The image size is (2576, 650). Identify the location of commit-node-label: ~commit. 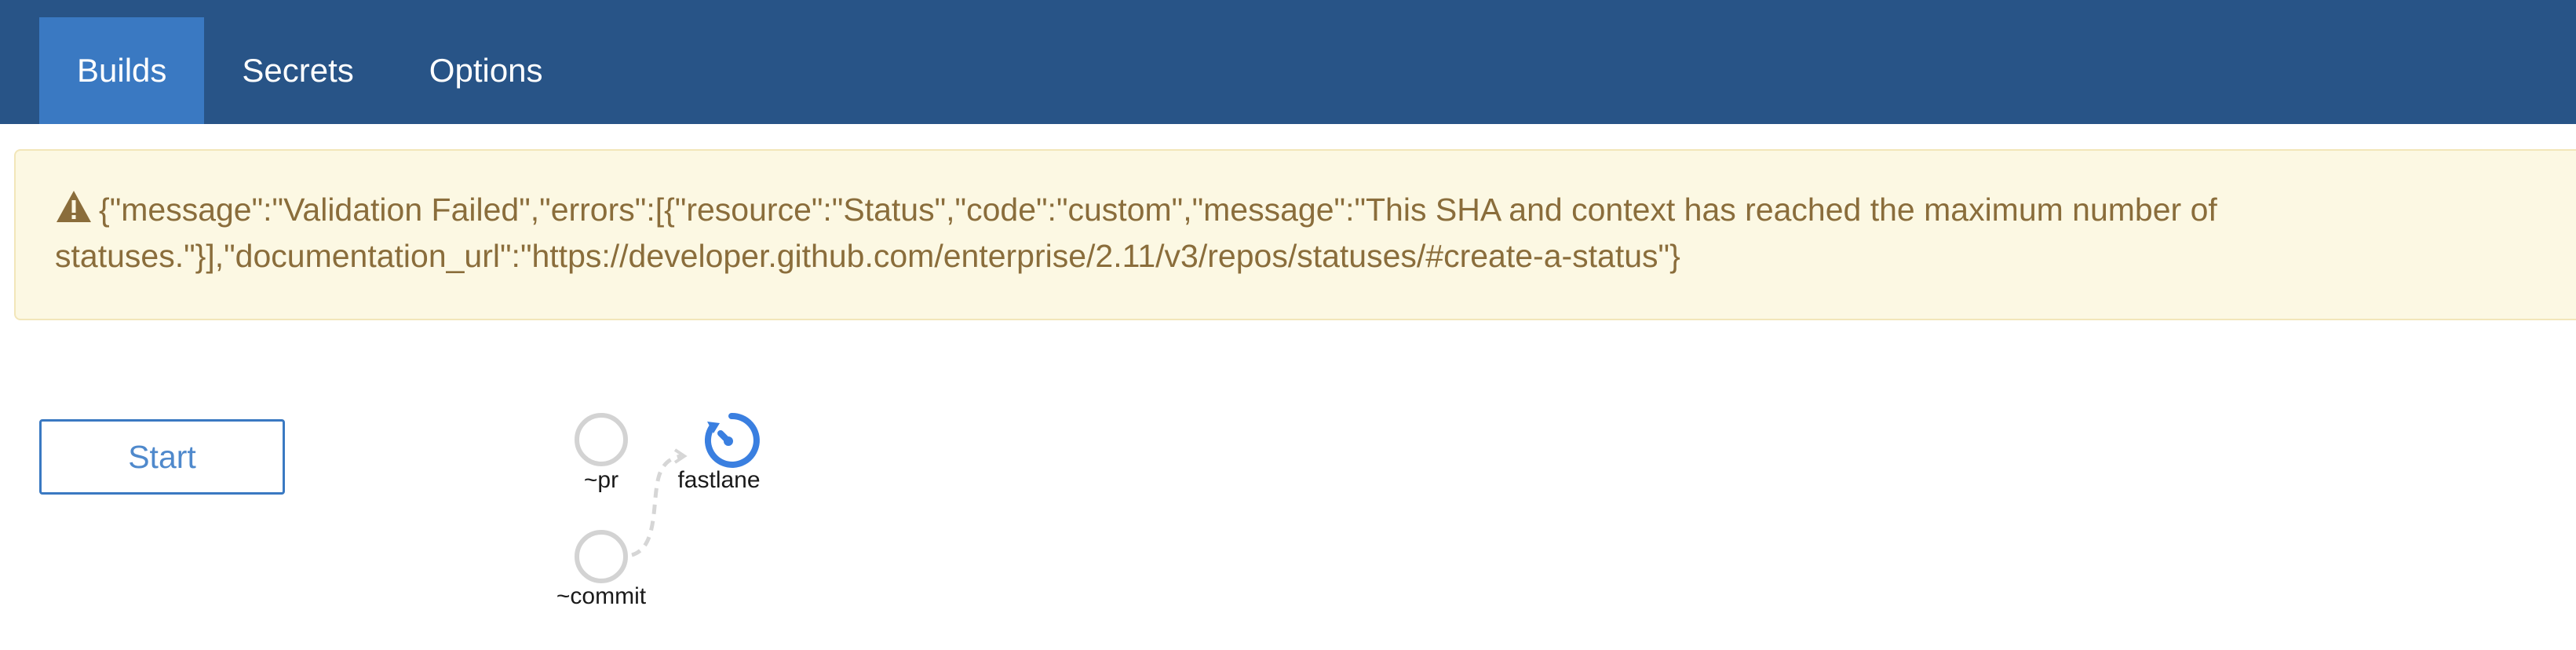
(601, 596).